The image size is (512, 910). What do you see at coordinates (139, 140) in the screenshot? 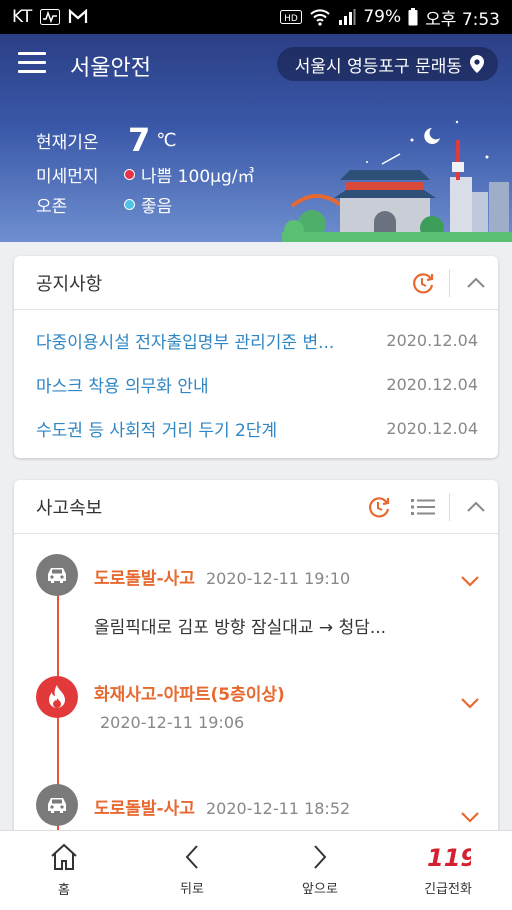
I see `temp-value: 7` at bounding box center [139, 140].